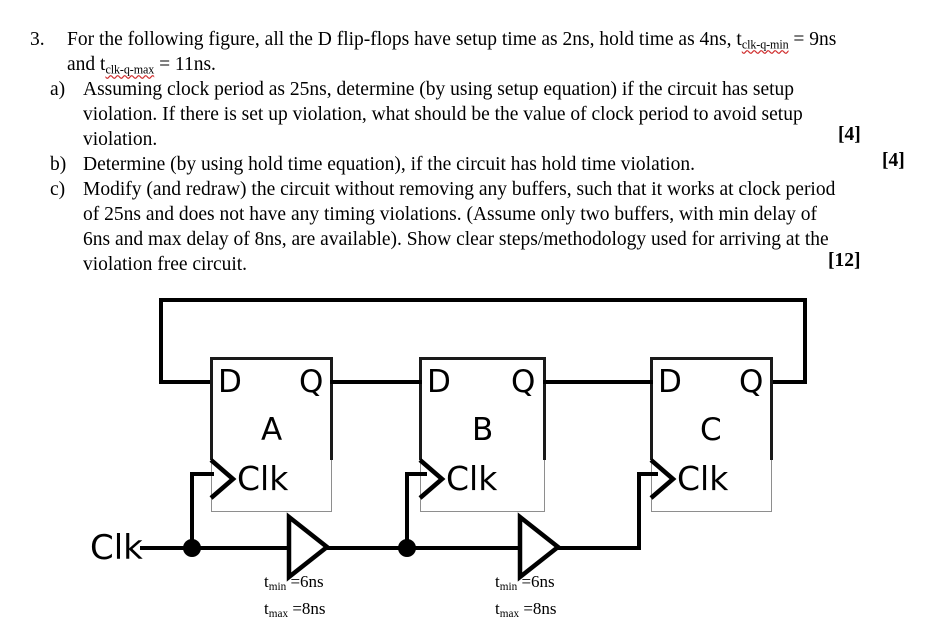 The width and height of the screenshot is (928, 634). Describe the element at coordinates (536, 581) in the screenshot. I see `buffer-2-tmin-value: =6ns` at that location.